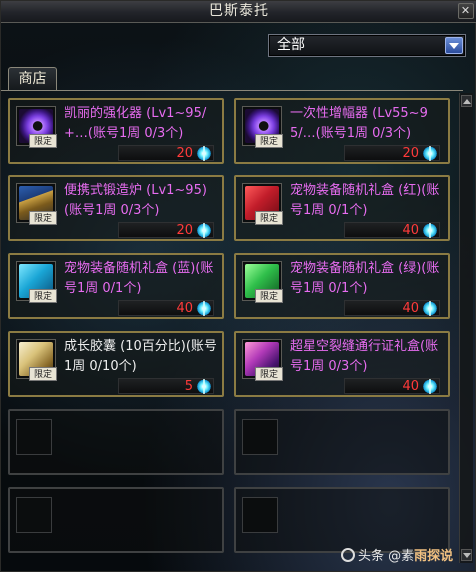 The width and height of the screenshot is (476, 572). What do you see at coordinates (365, 200) in the screenshot?
I see `item-name: 宠物装备随机礼盒 (红)(账号1周 0/1个)` at bounding box center [365, 200].